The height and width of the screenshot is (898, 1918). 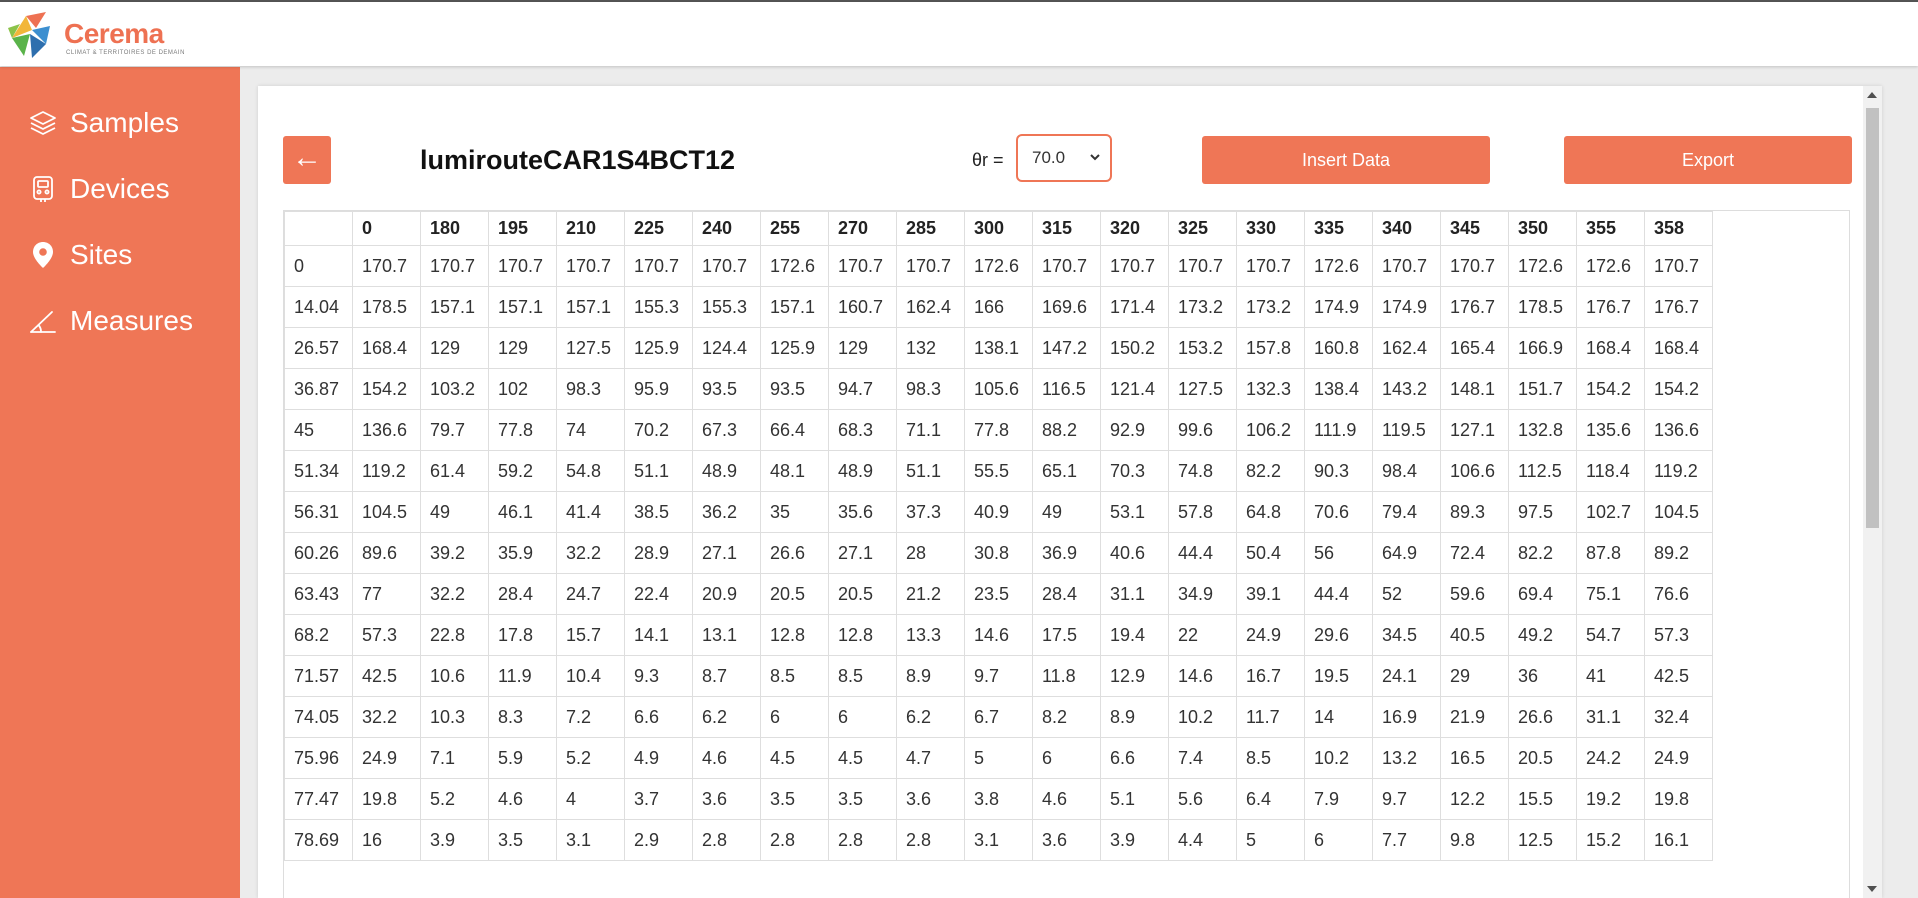 I want to click on table-cell: 49.2, so click(x=1542, y=635).